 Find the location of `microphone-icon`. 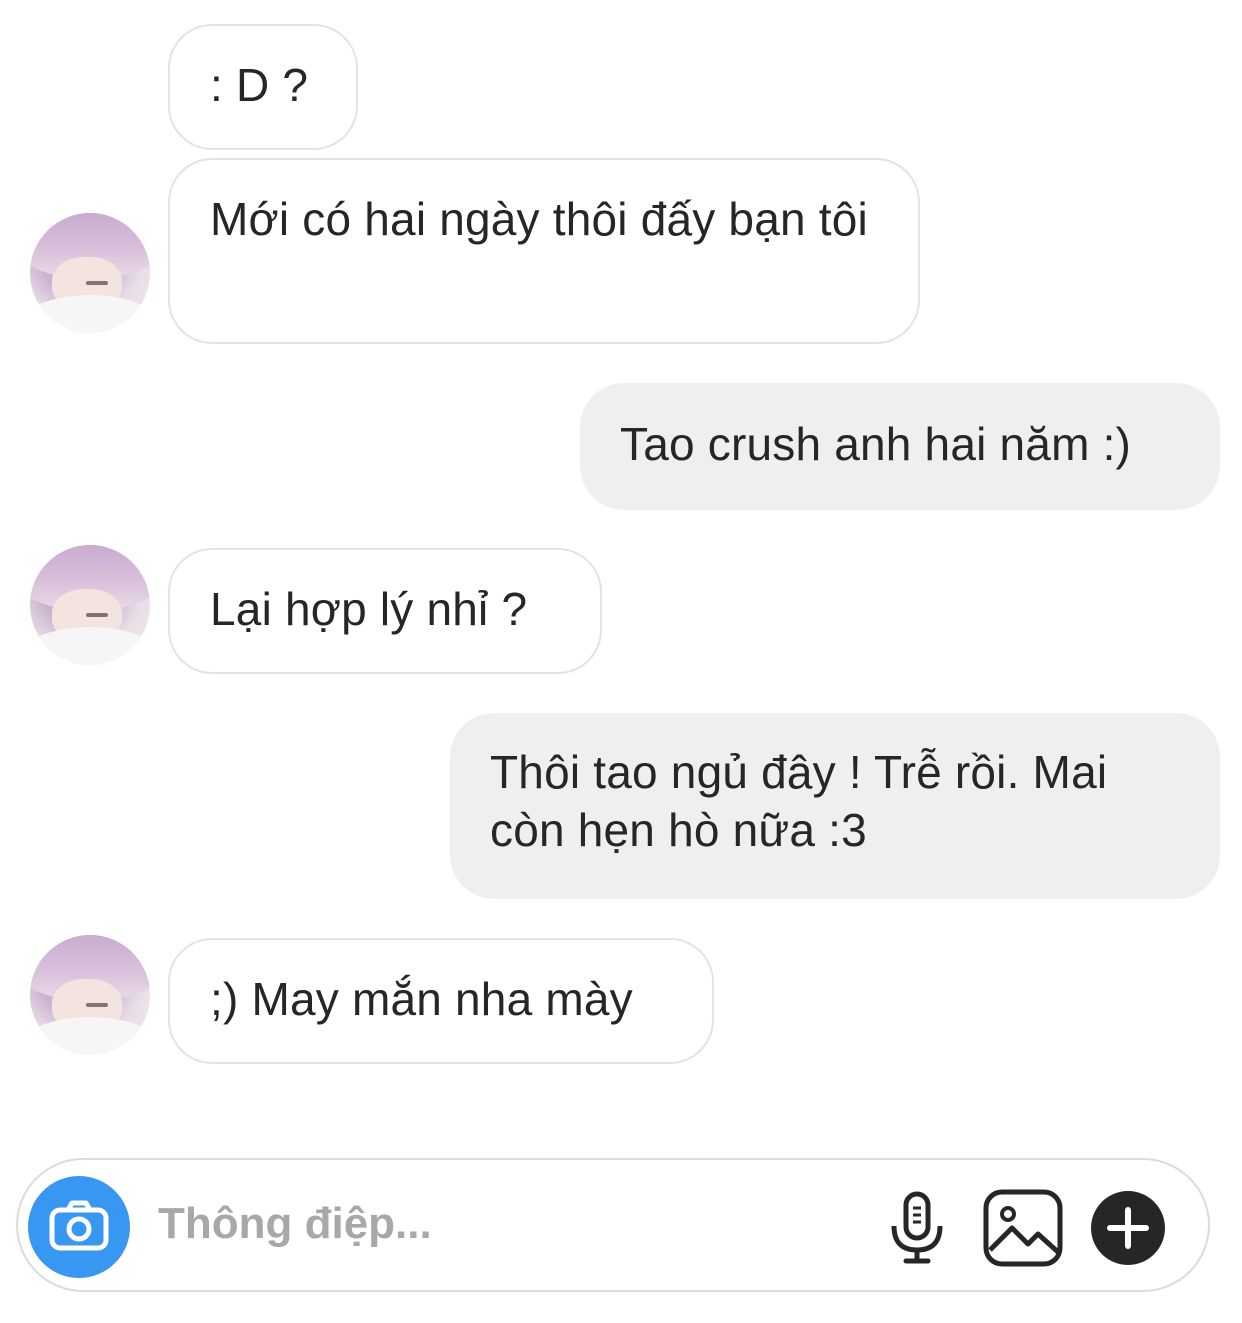

microphone-icon is located at coordinates (917, 1227).